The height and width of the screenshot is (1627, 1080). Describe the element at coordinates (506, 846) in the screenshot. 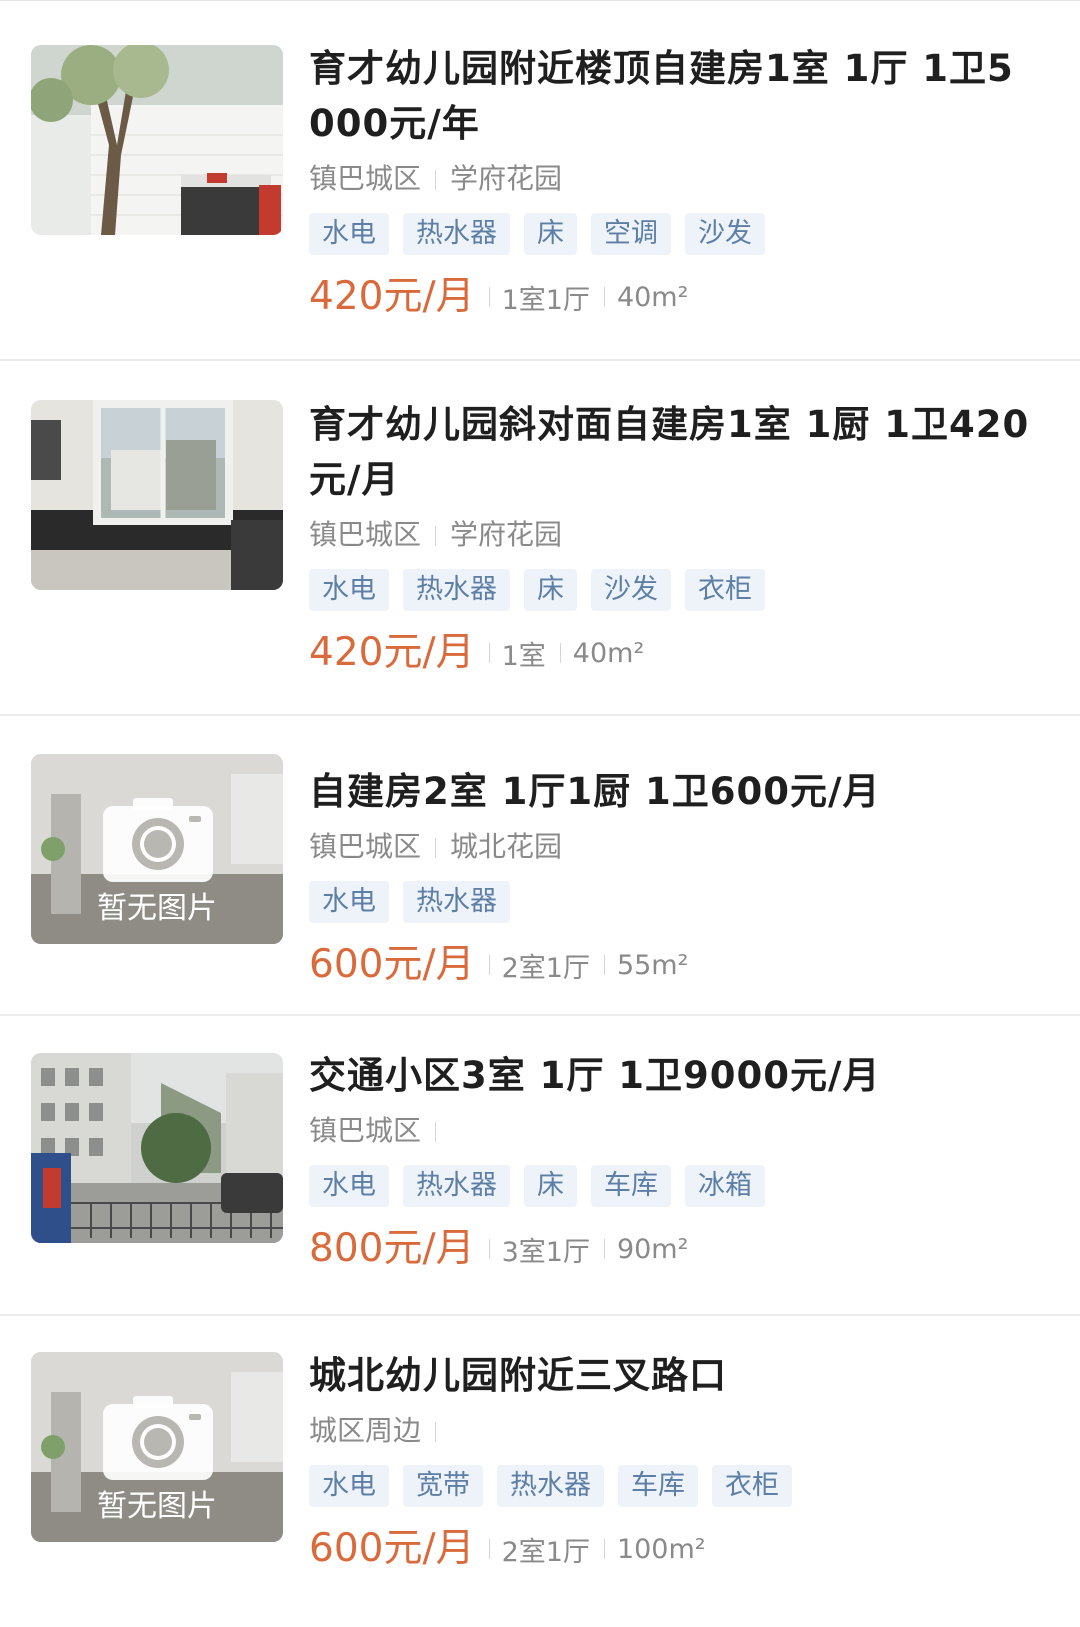

I see `community-label: 城北花园` at that location.